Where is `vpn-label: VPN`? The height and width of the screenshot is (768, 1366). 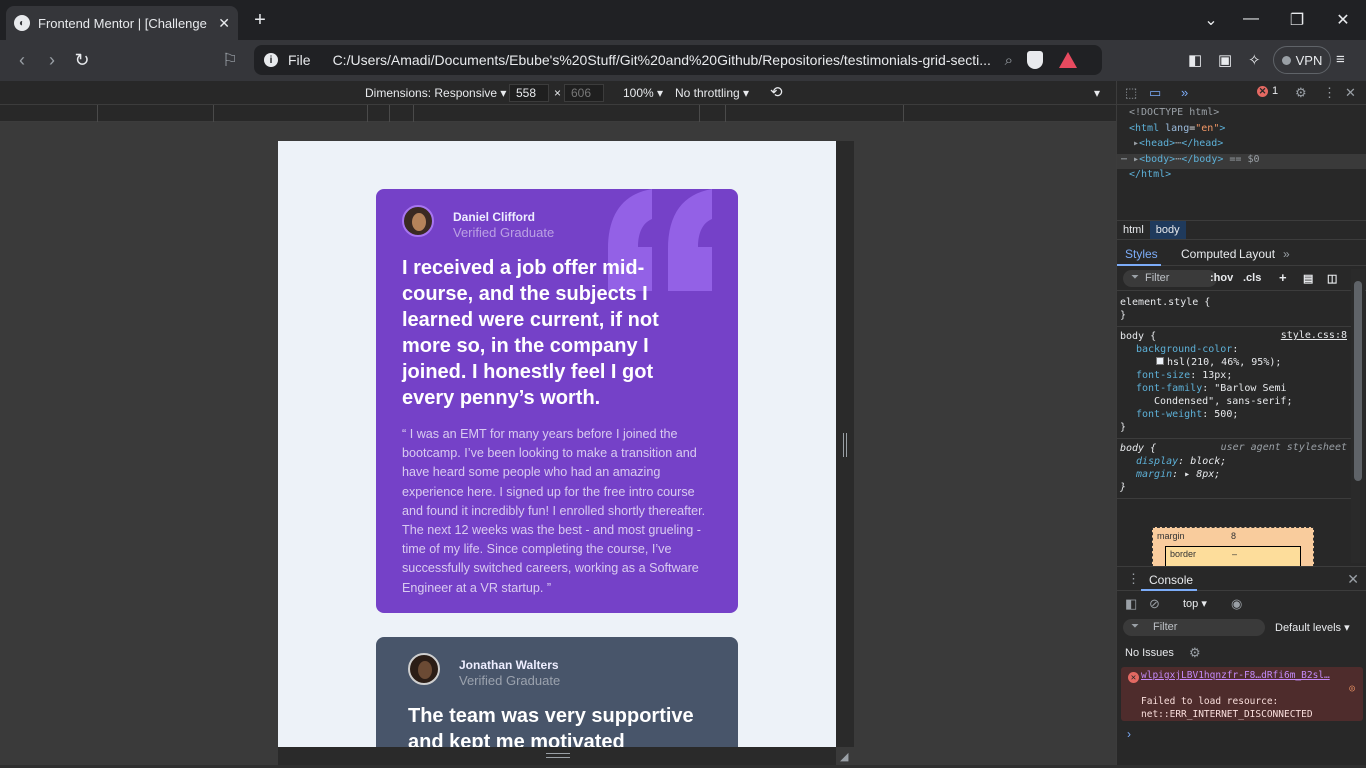 vpn-label: VPN is located at coordinates (1309, 60).